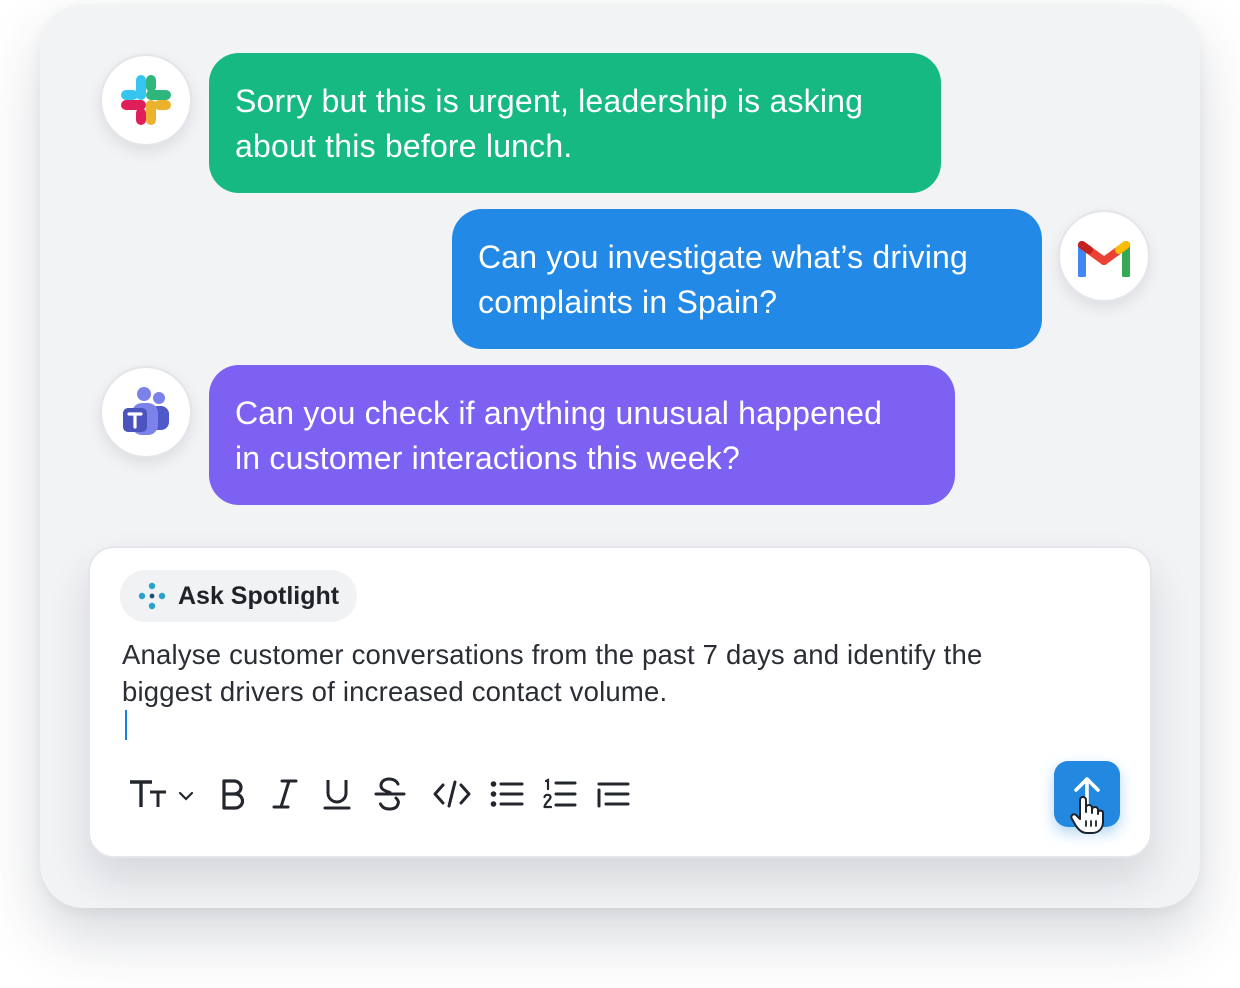  What do you see at coordinates (404, 146) in the screenshot?
I see `message-line: about this before lunch.` at bounding box center [404, 146].